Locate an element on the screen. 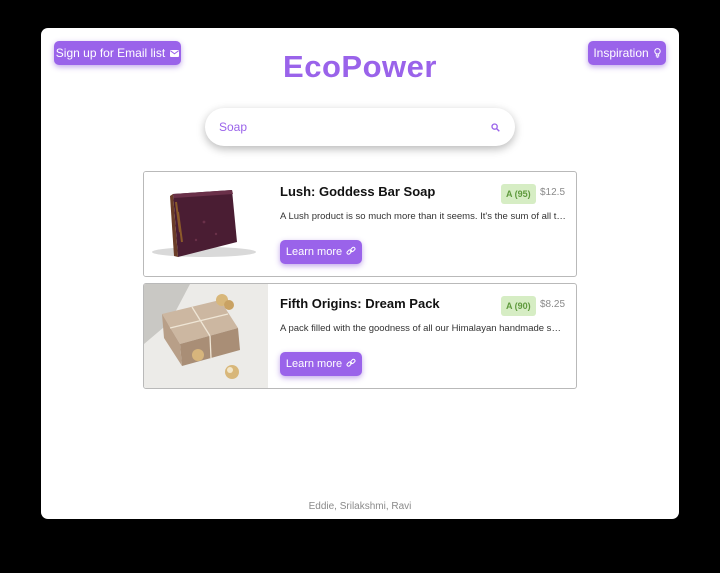 Image resolution: width=720 pixels, height=573 pixels. inspiration-button: Inspiration is located at coordinates (627, 53).